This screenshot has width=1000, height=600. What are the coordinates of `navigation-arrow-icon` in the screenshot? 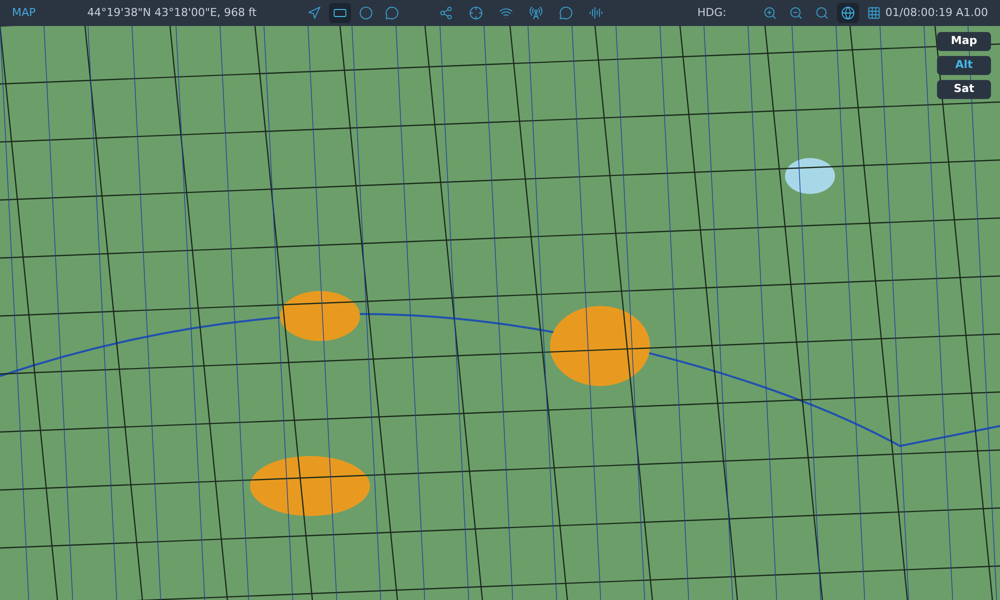 It's located at (314, 13).